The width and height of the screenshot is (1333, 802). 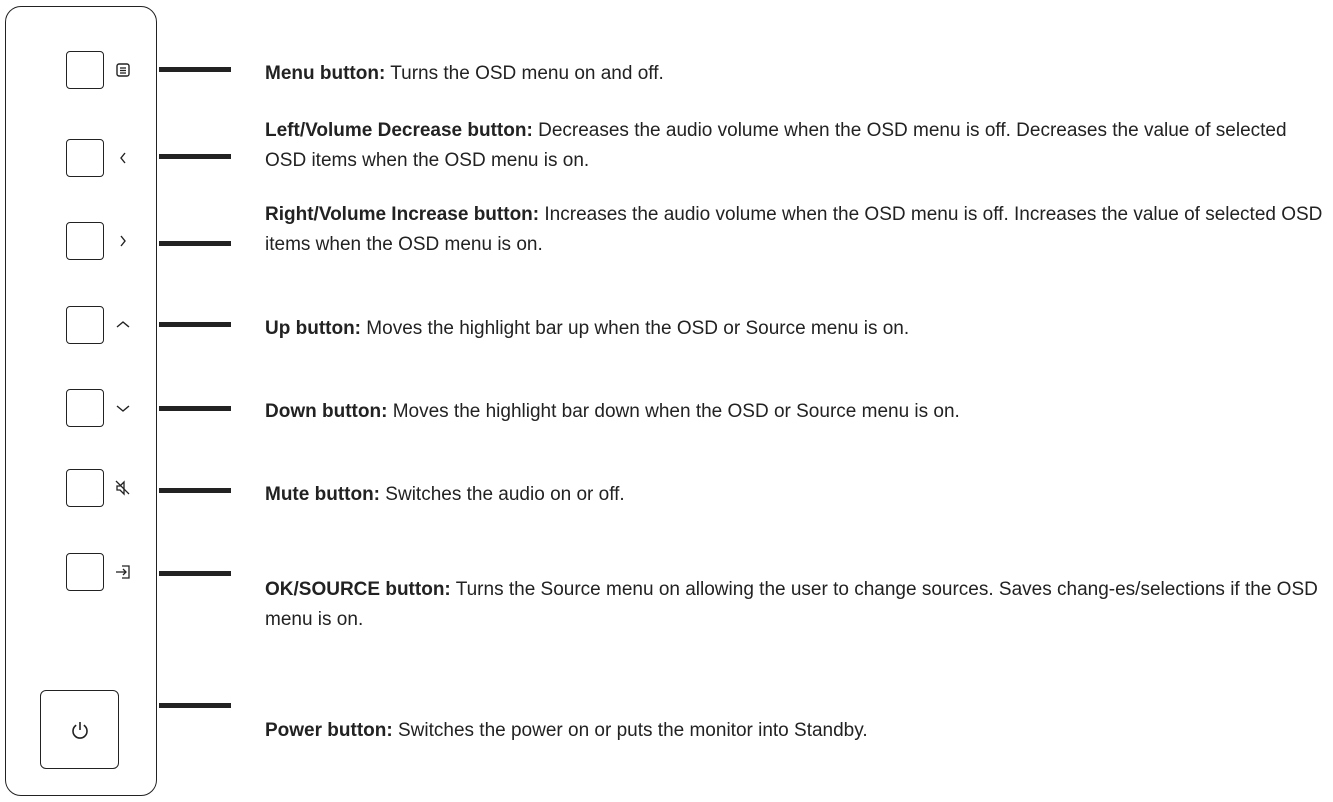 I want to click on mute-icon, so click(x=123, y=488).